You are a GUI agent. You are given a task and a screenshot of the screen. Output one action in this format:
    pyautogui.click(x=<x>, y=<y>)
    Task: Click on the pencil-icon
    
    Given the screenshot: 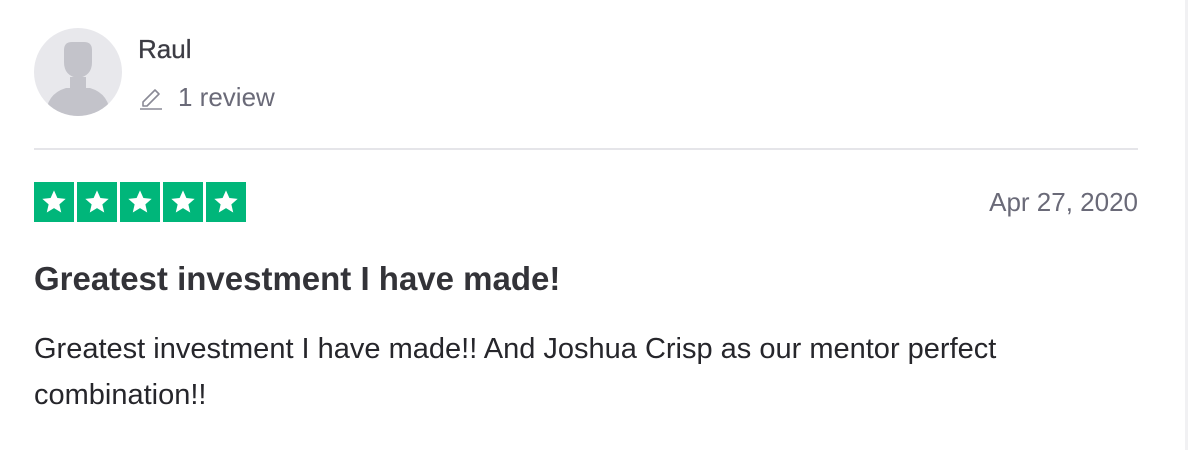 What is the action you would take?
    pyautogui.click(x=151, y=97)
    